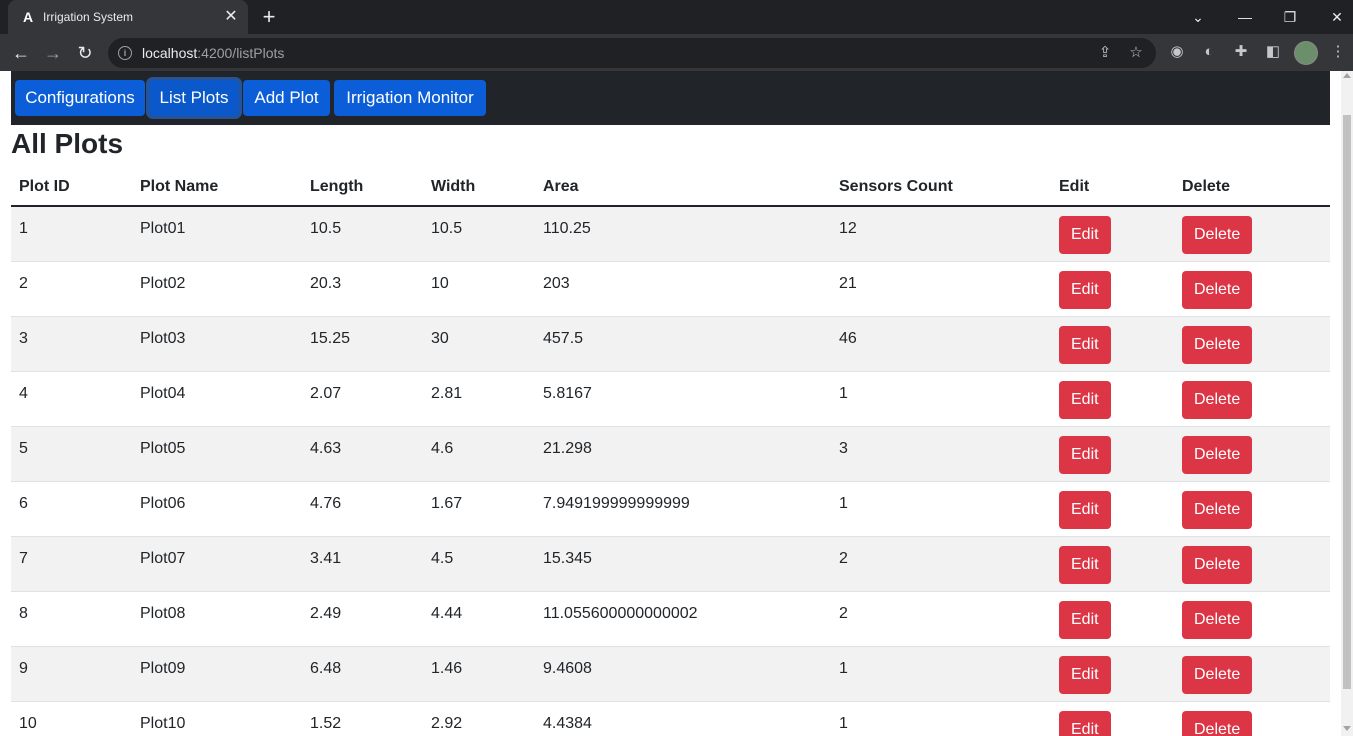  What do you see at coordinates (362, 718) in the screenshot?
I see `cell-length: 1.52` at bounding box center [362, 718].